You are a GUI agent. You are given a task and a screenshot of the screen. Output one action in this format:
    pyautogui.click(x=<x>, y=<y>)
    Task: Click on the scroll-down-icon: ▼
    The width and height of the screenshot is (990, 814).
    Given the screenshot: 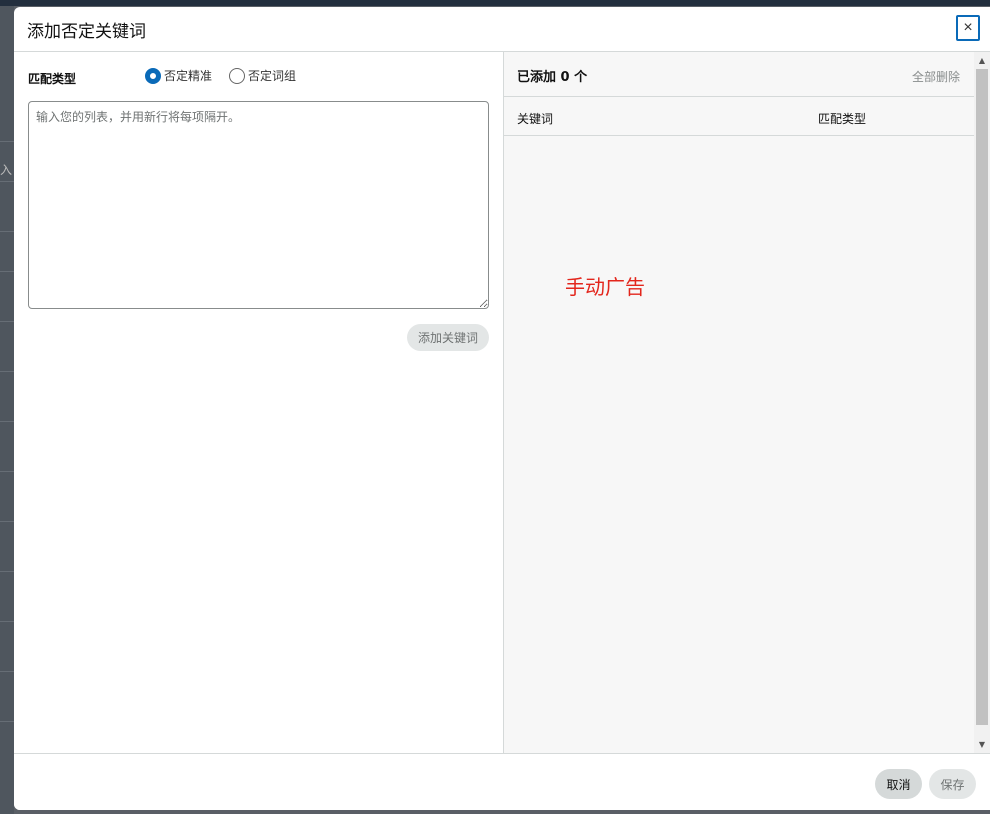 What is the action you would take?
    pyautogui.click(x=982, y=744)
    